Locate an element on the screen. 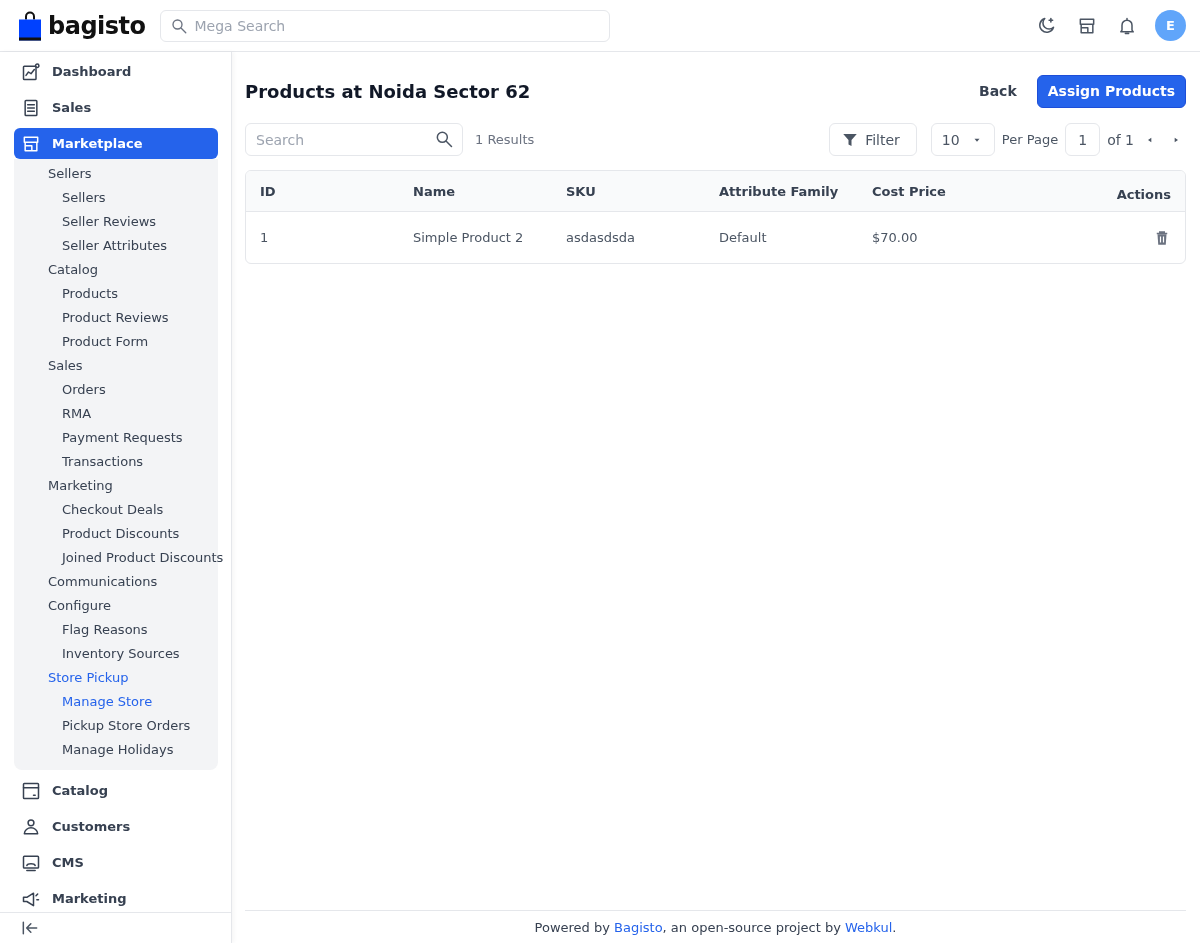 Image resolution: width=1200 pixels, height=943 pixels. column-header: Attribute Family is located at coordinates (779, 191).